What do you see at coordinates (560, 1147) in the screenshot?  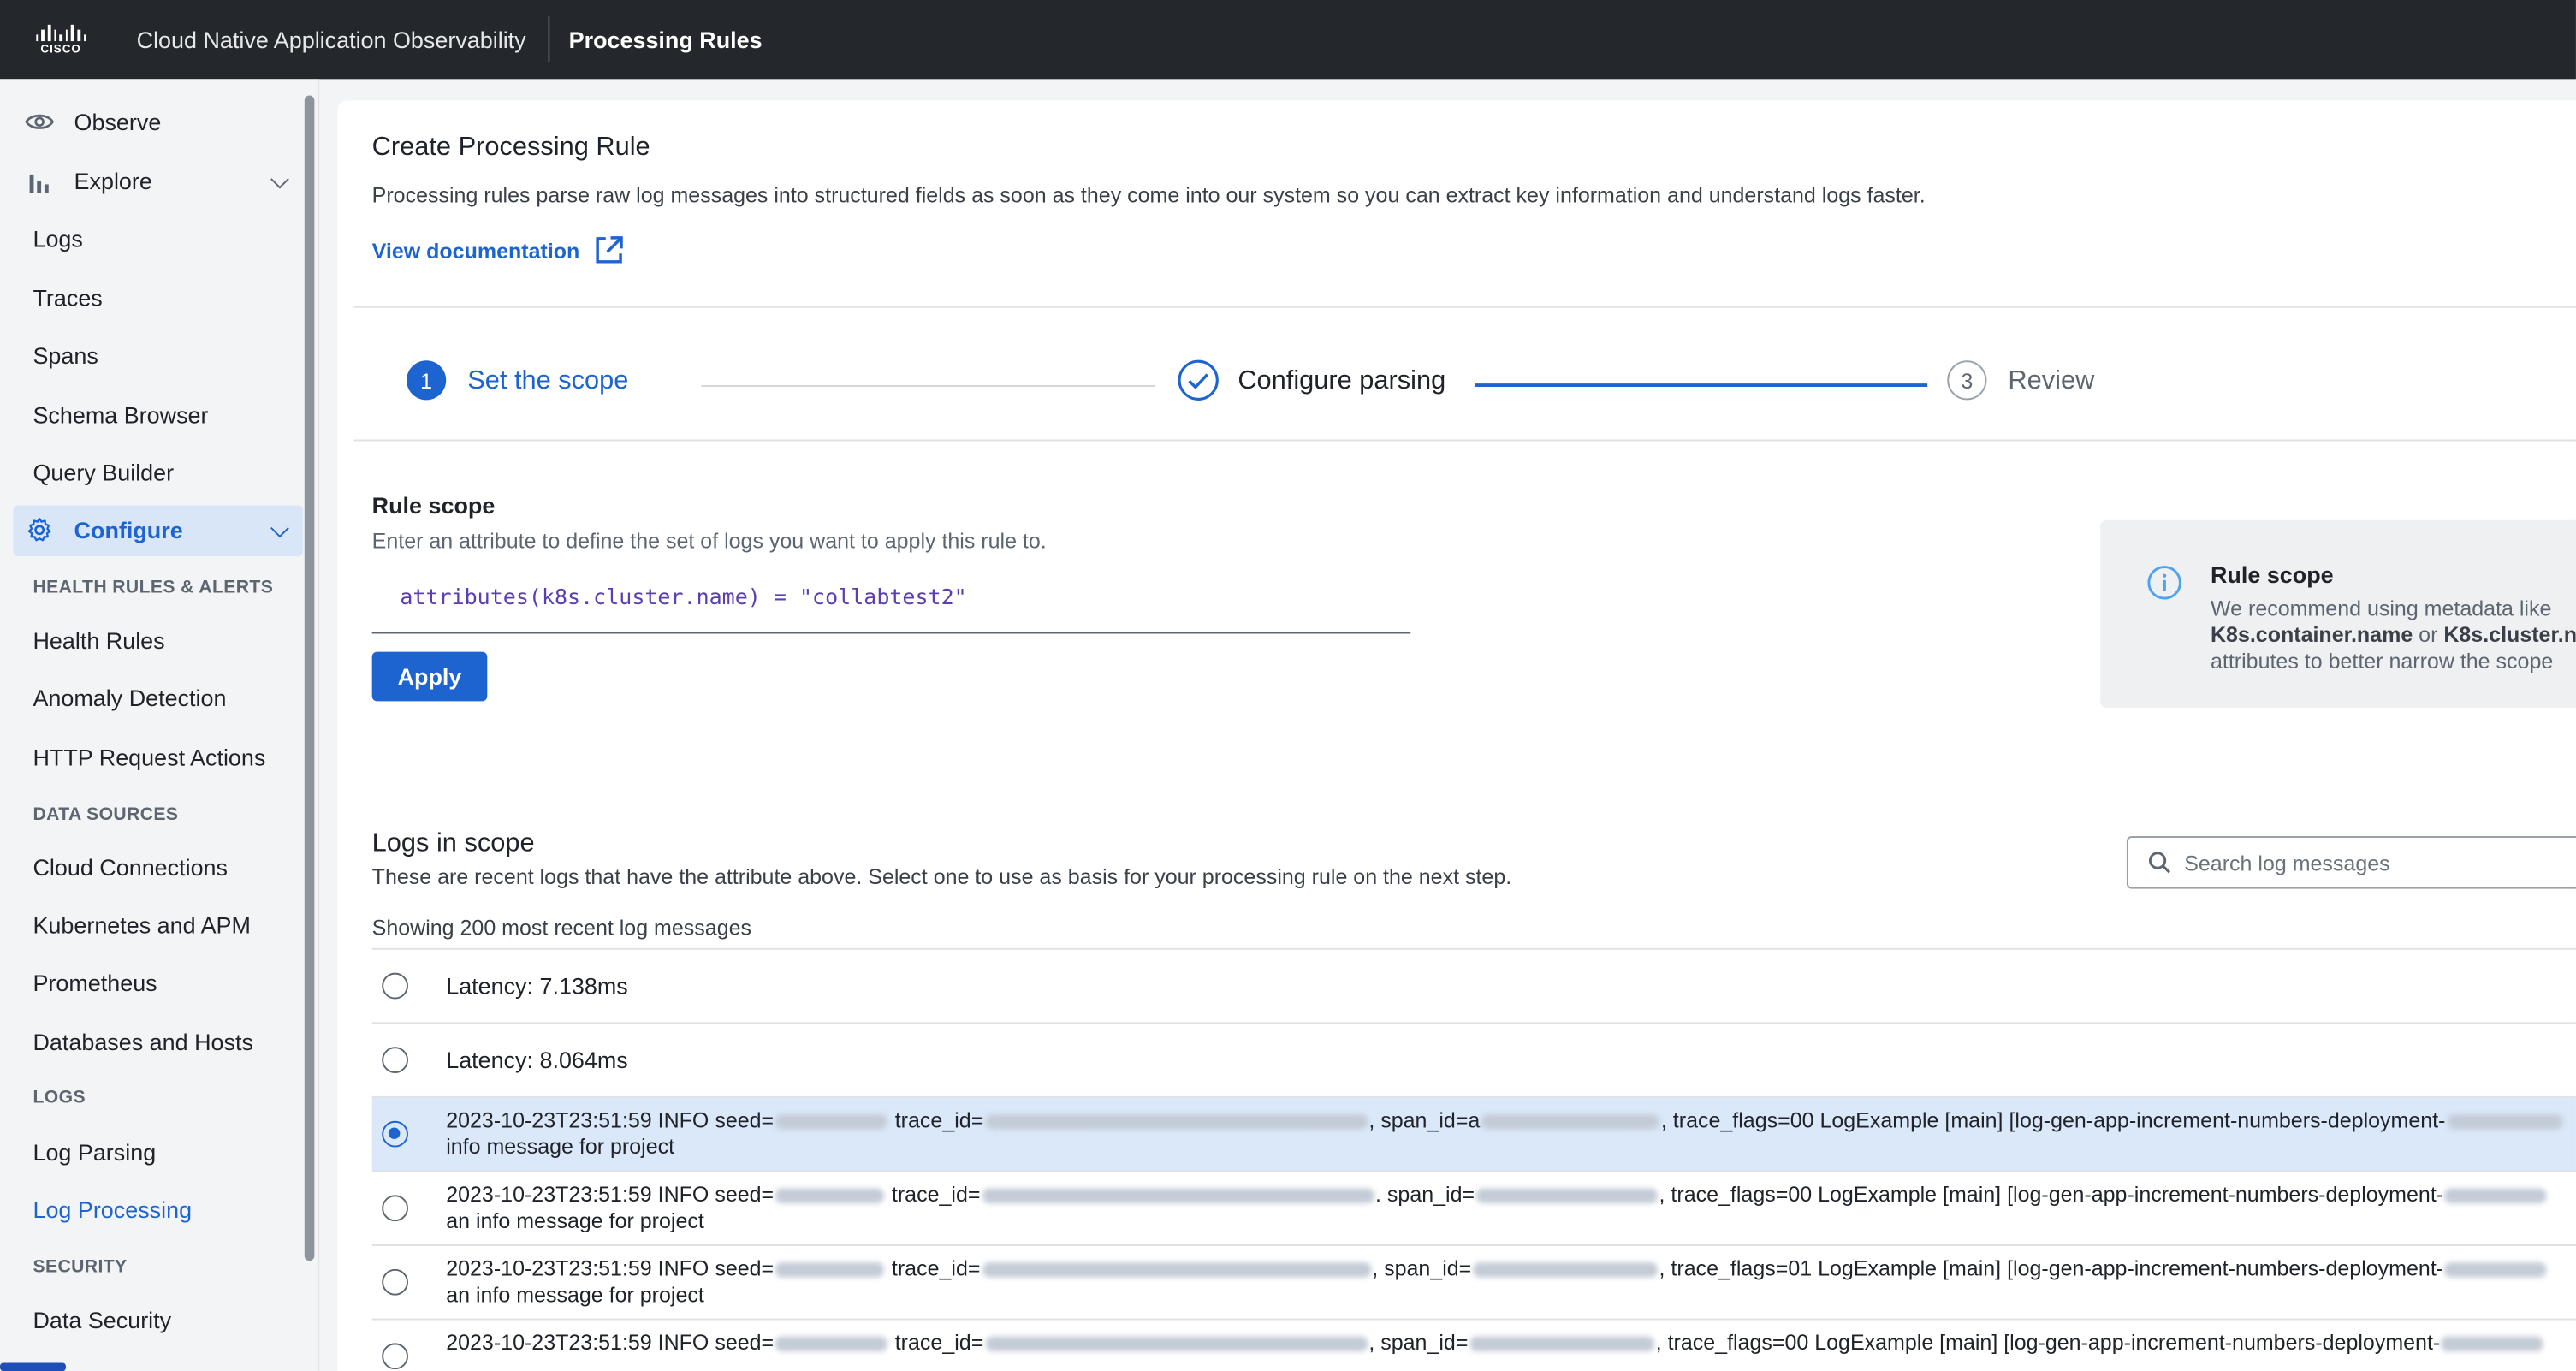 I see `log-message: info message for project` at bounding box center [560, 1147].